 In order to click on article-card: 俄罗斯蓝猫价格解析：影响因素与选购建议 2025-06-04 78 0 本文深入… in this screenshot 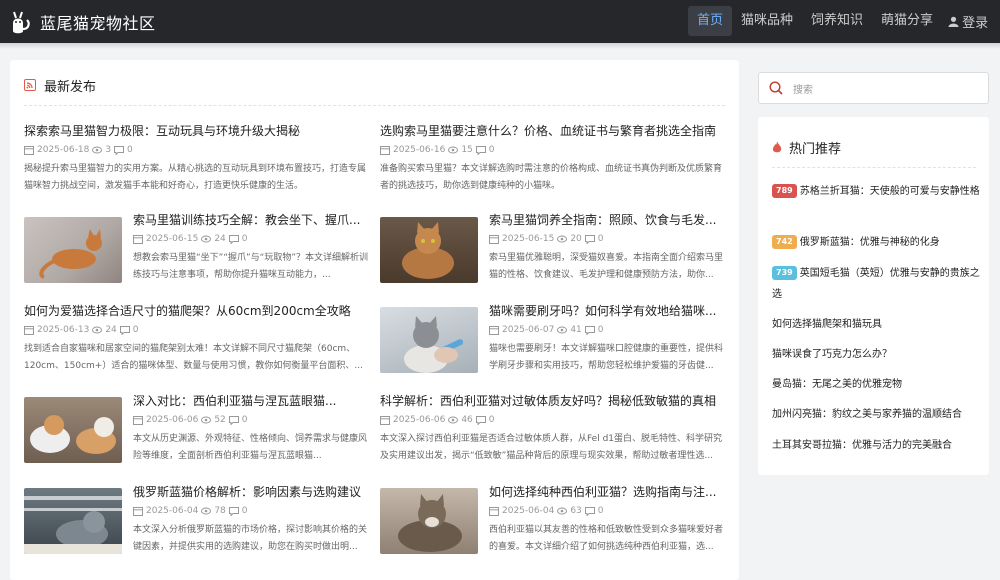, I will do `click(196, 520)`.